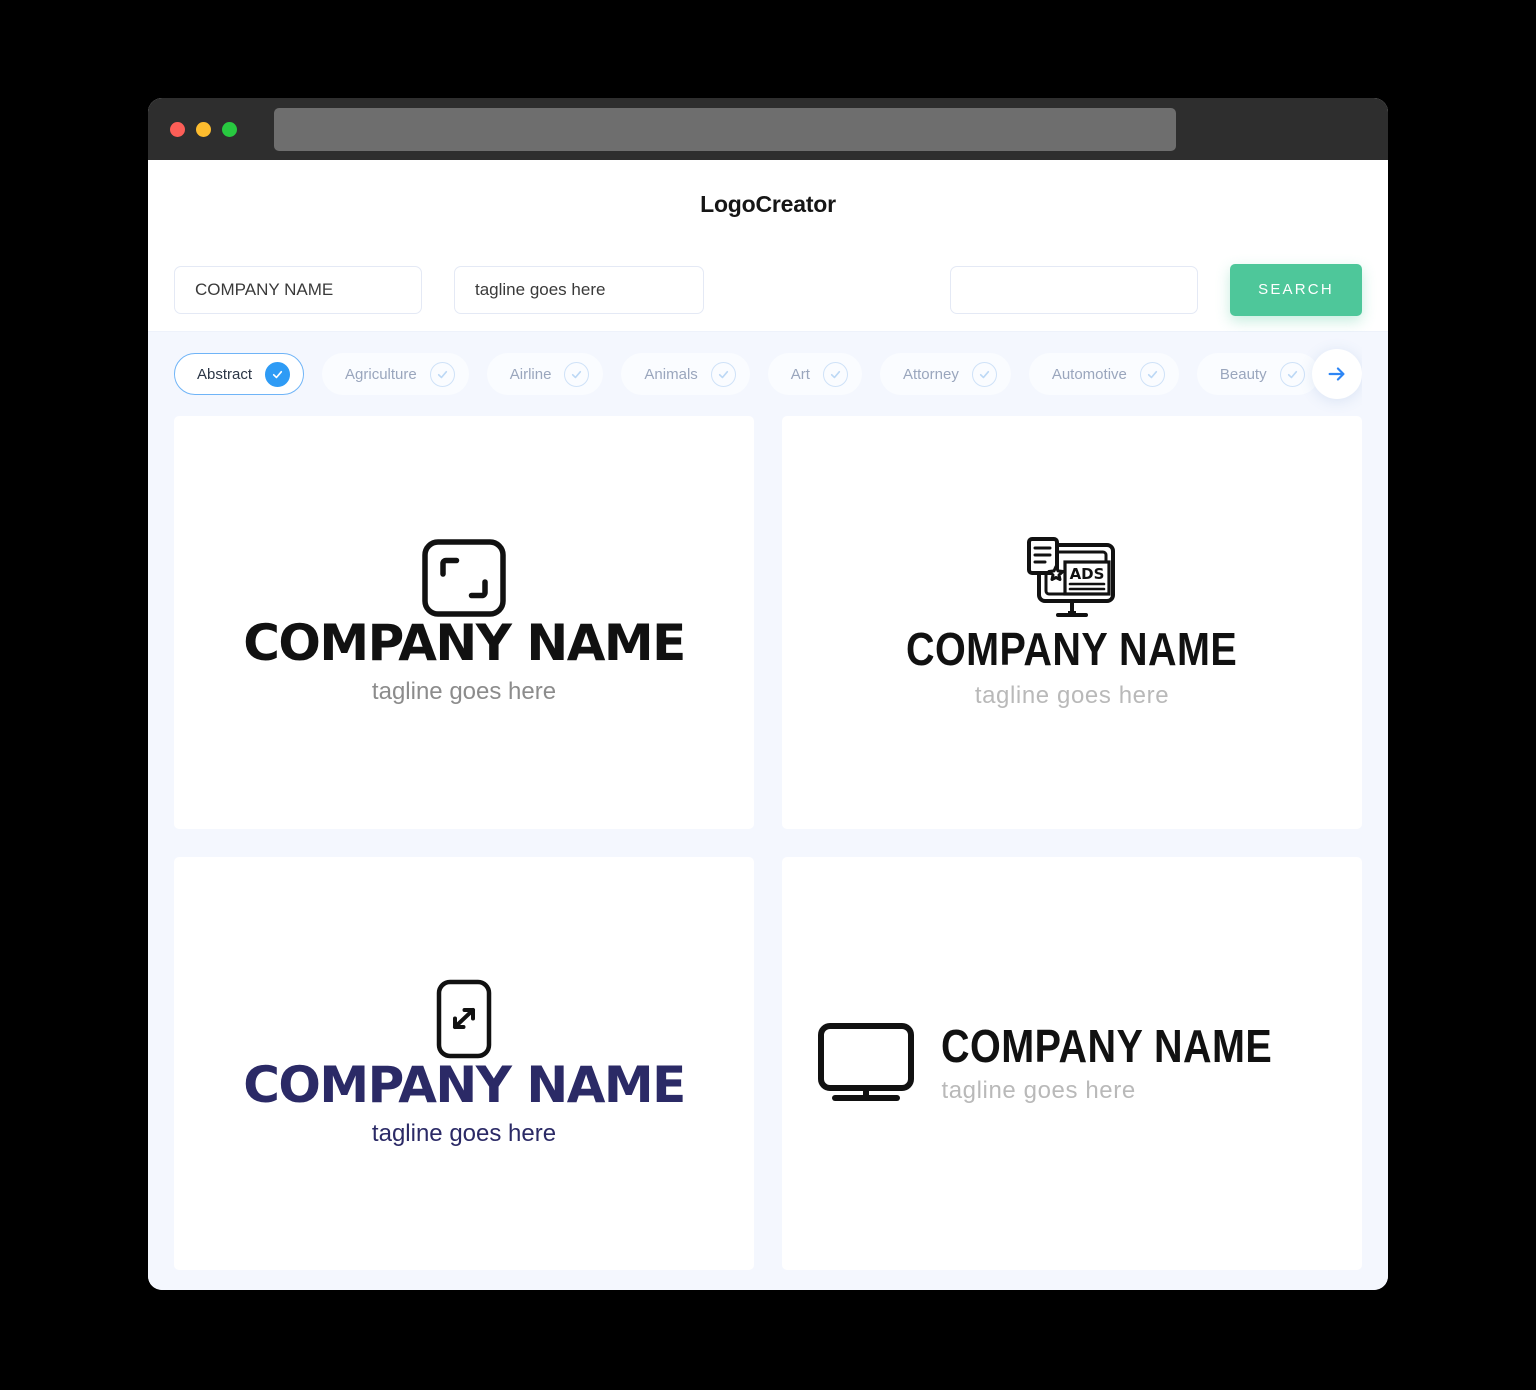  I want to click on category-chip-animals: Animals, so click(685, 374).